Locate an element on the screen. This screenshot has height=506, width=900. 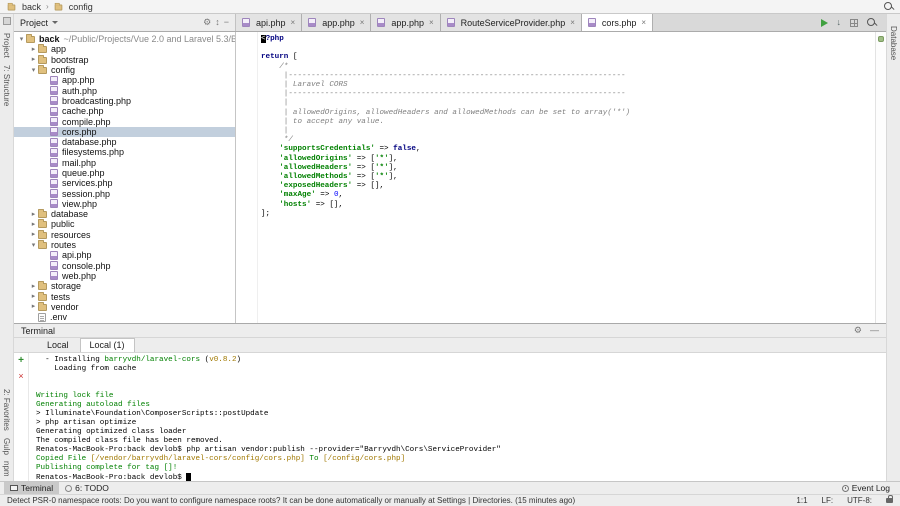
tree-item-public: ▸ public is located at coordinates (124, 224).